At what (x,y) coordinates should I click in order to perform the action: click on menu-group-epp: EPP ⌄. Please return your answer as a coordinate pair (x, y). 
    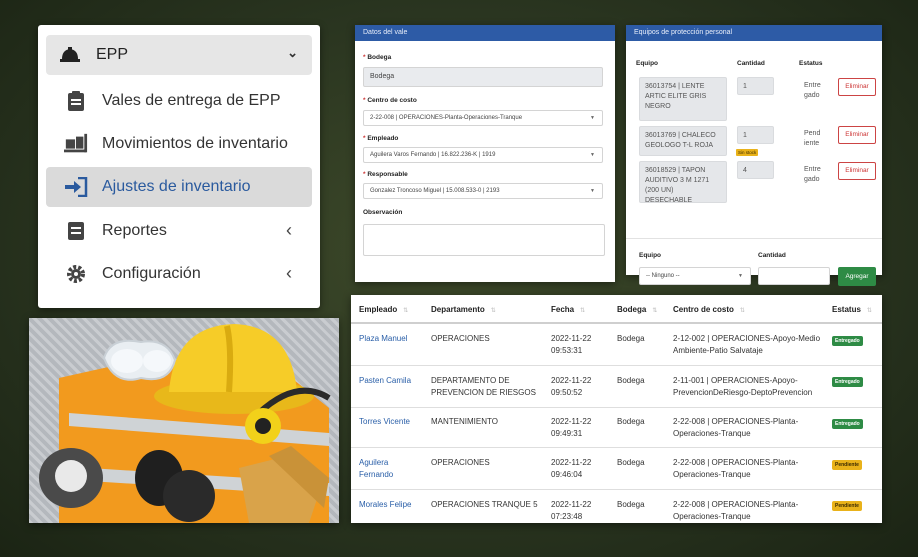
    Looking at the image, I should click on (179, 55).